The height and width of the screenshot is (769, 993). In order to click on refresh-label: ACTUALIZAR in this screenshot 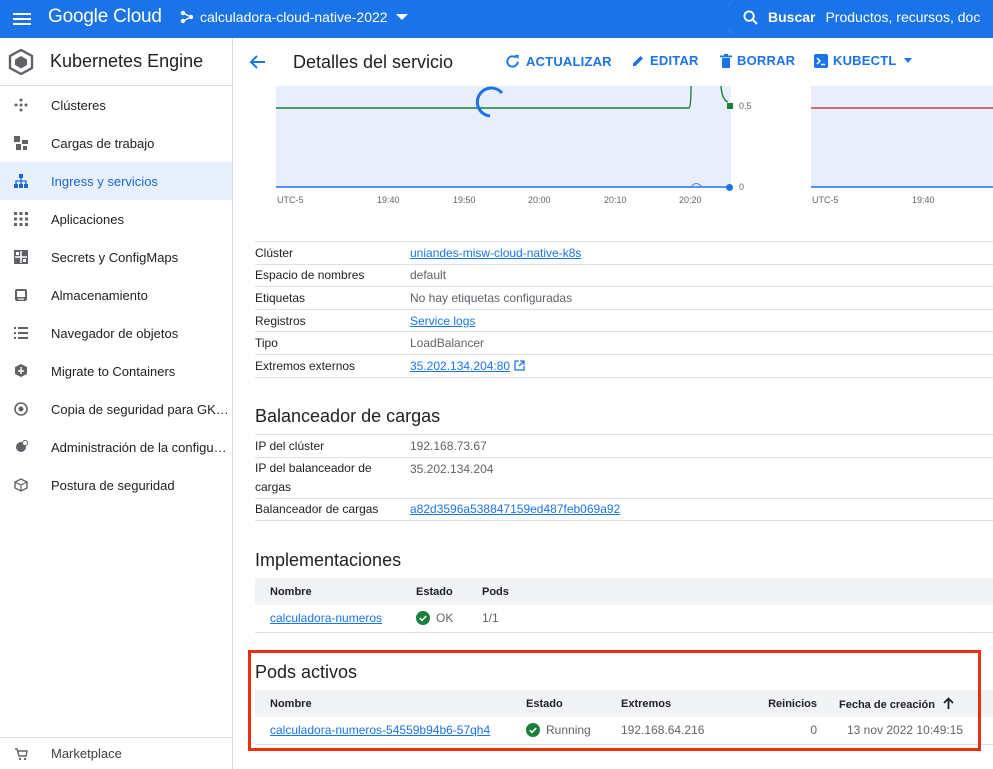, I will do `click(569, 61)`.